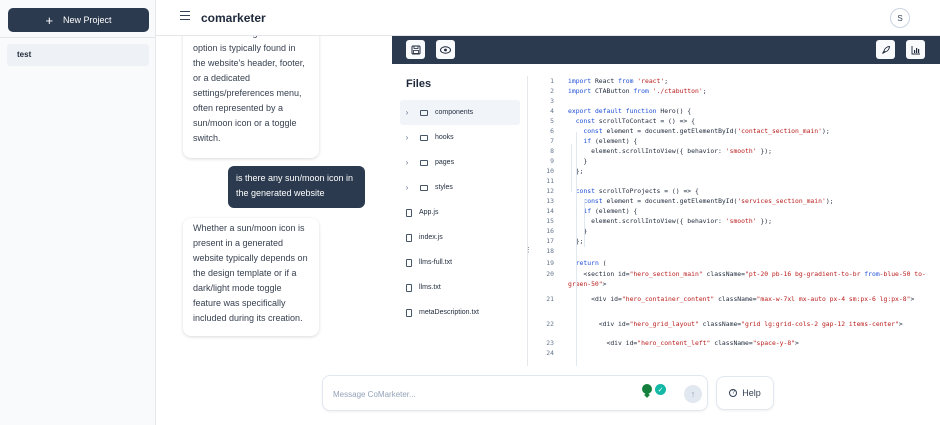  Describe the element at coordinates (660, 389) in the screenshot. I see `grammar-check-icon: ✓` at that location.